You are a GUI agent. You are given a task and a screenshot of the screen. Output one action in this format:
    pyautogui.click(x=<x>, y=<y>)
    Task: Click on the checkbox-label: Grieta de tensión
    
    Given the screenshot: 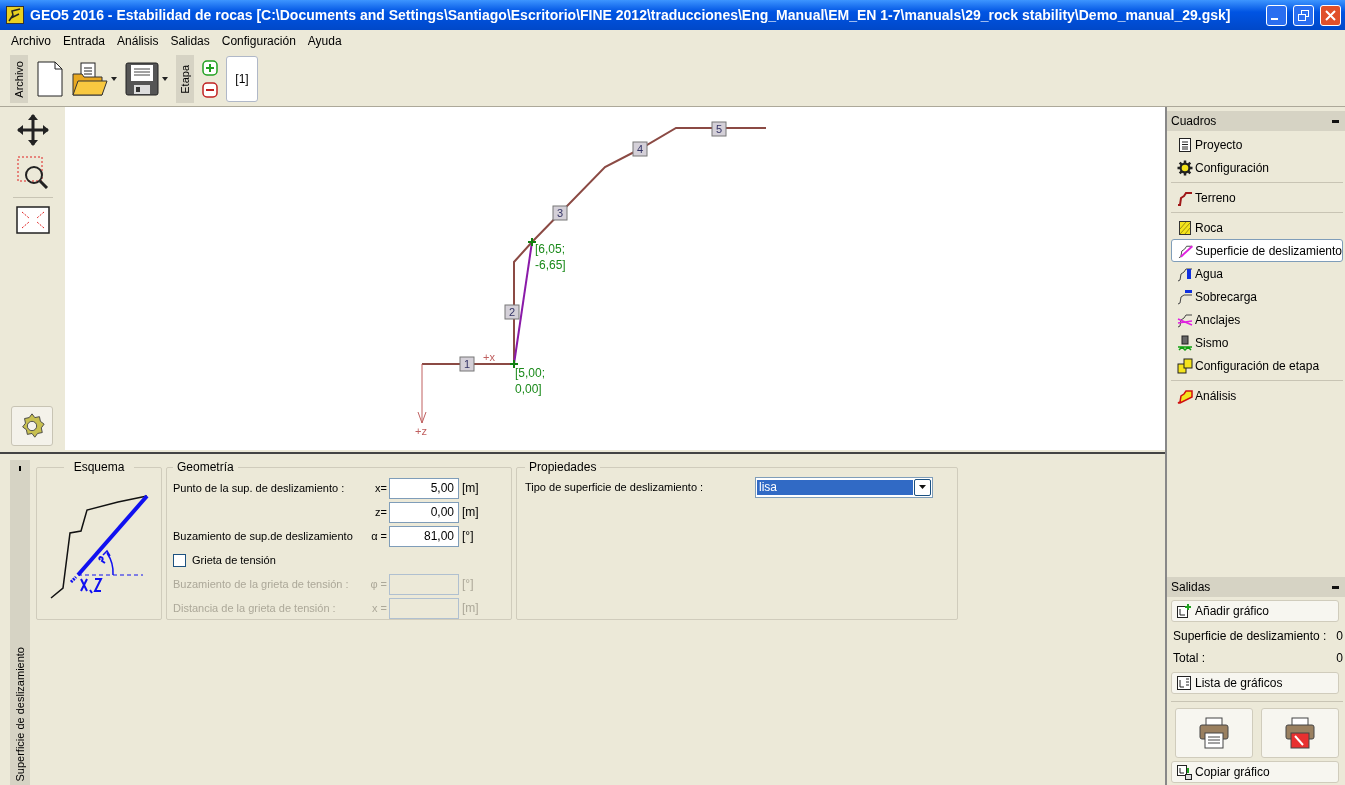 What is the action you would take?
    pyautogui.click(x=234, y=560)
    